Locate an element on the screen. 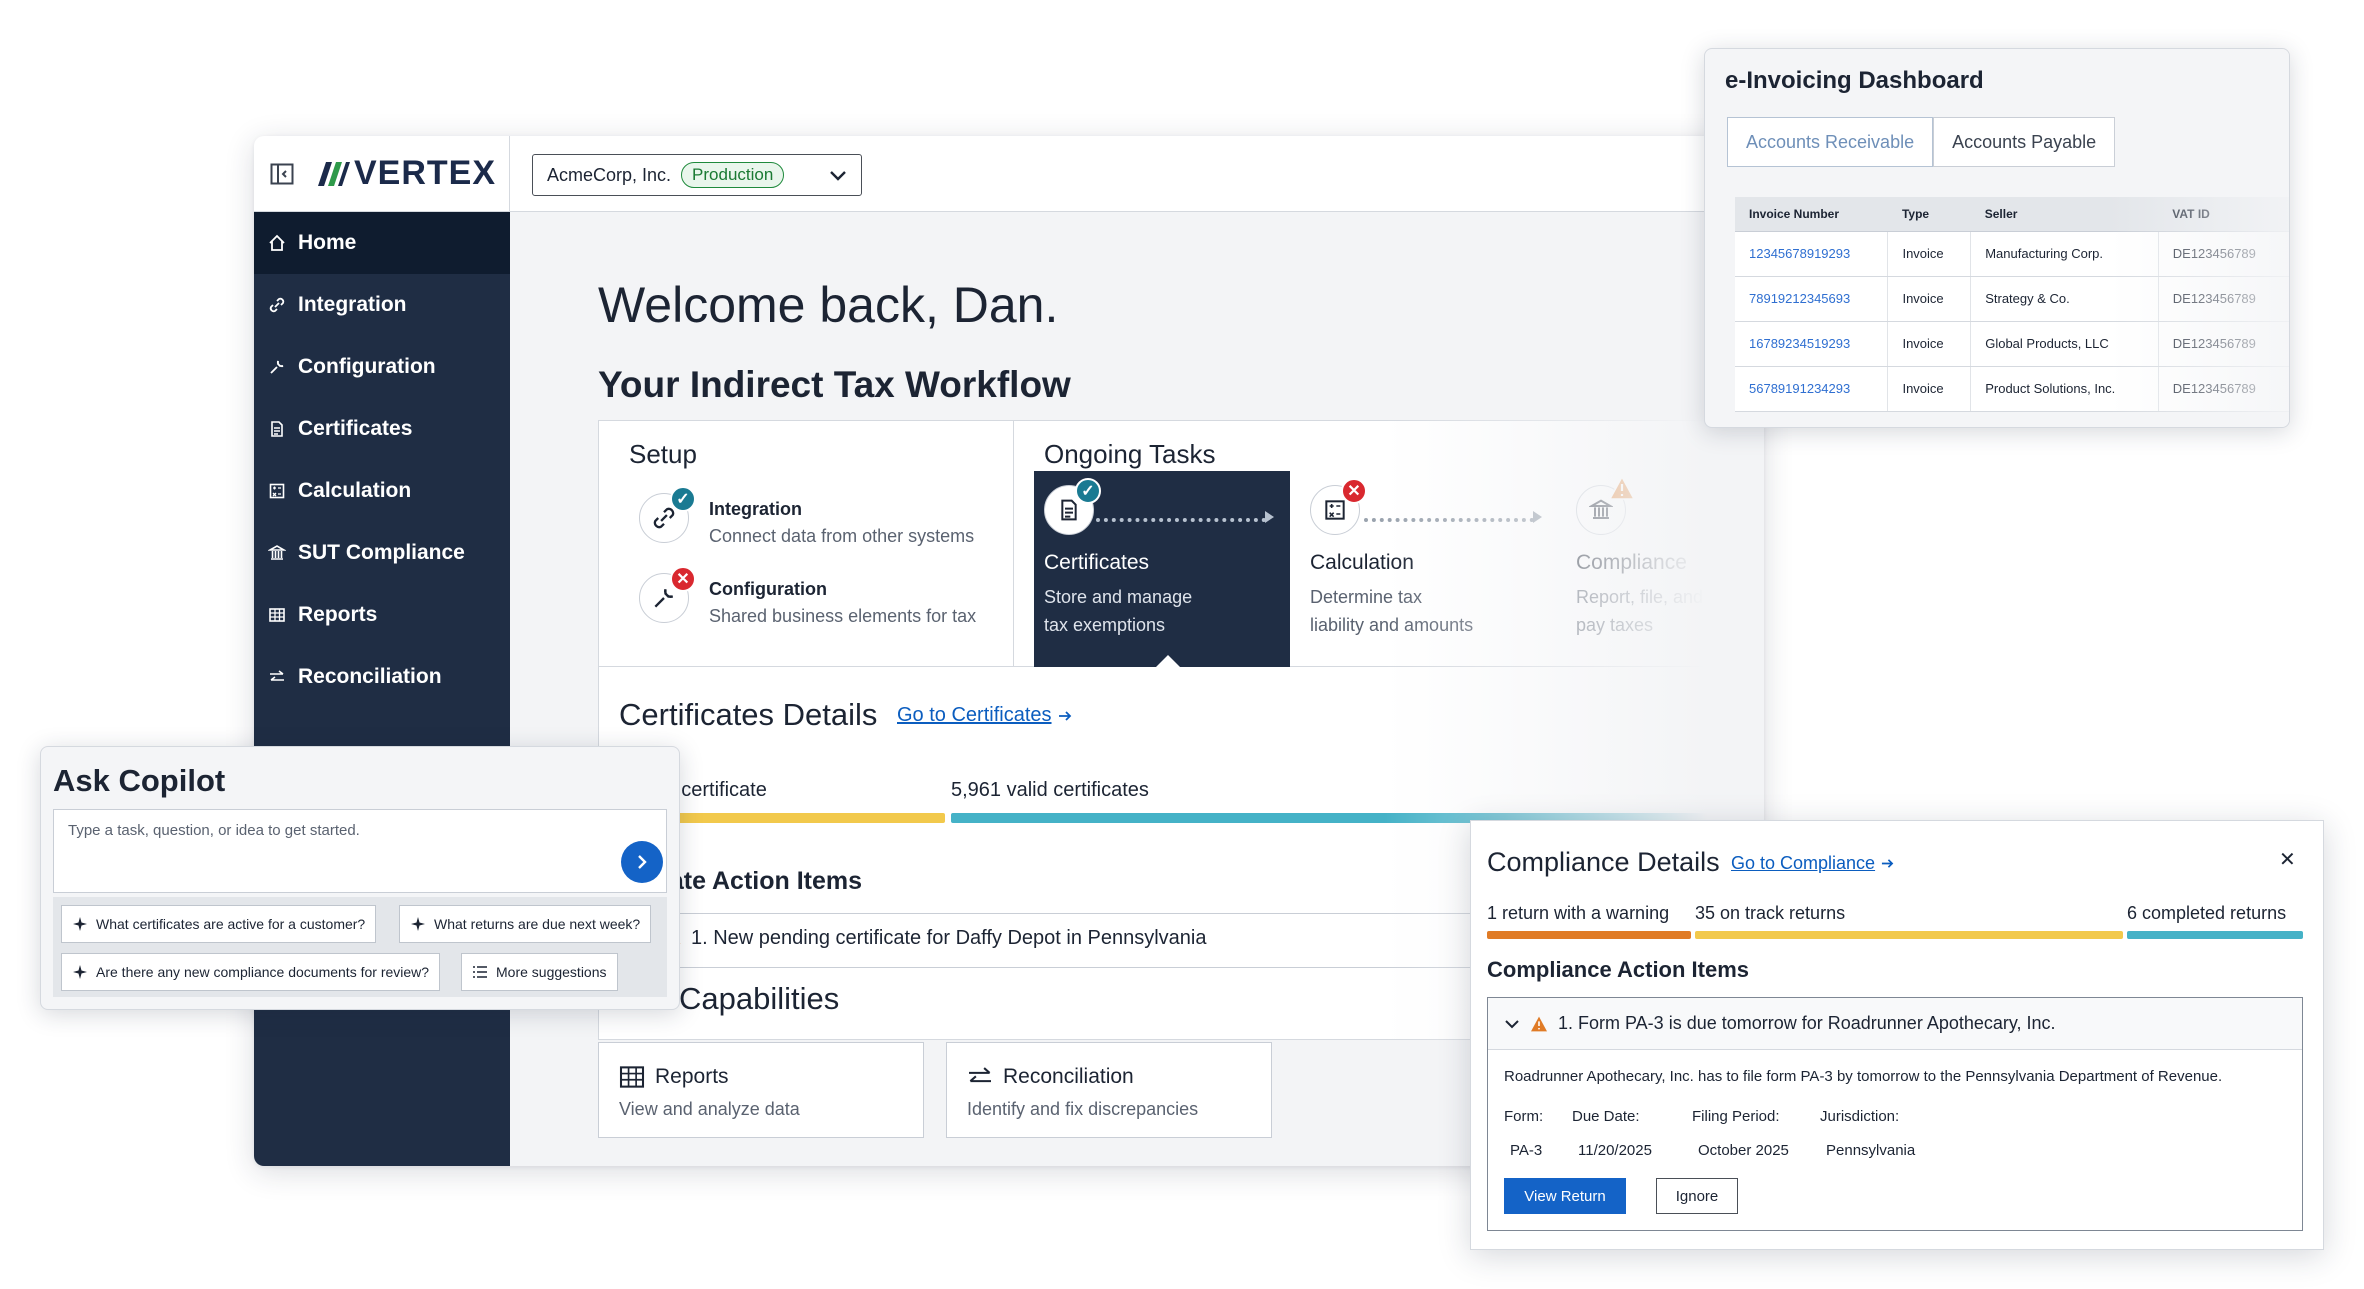 The height and width of the screenshot is (1289, 2364). column-header: Seller is located at coordinates (2064, 214).